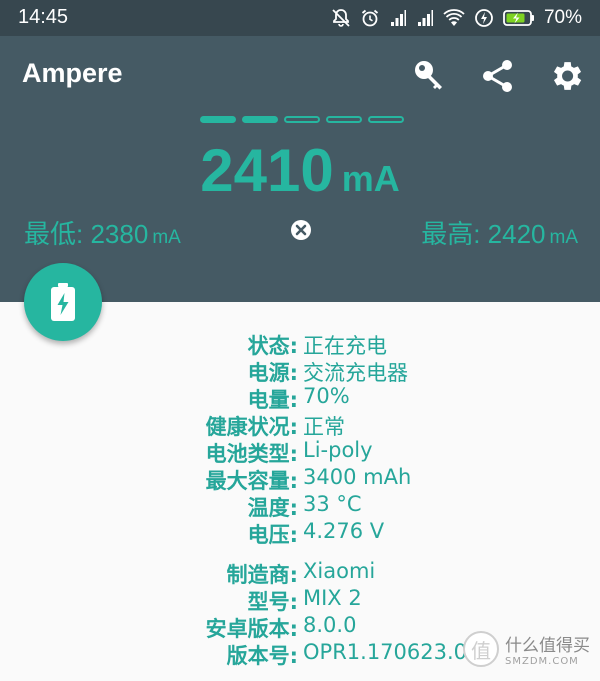 The width and height of the screenshot is (600, 681). What do you see at coordinates (300, 600) in the screenshot?
I see `detail-row: 型号: MIX 2` at bounding box center [300, 600].